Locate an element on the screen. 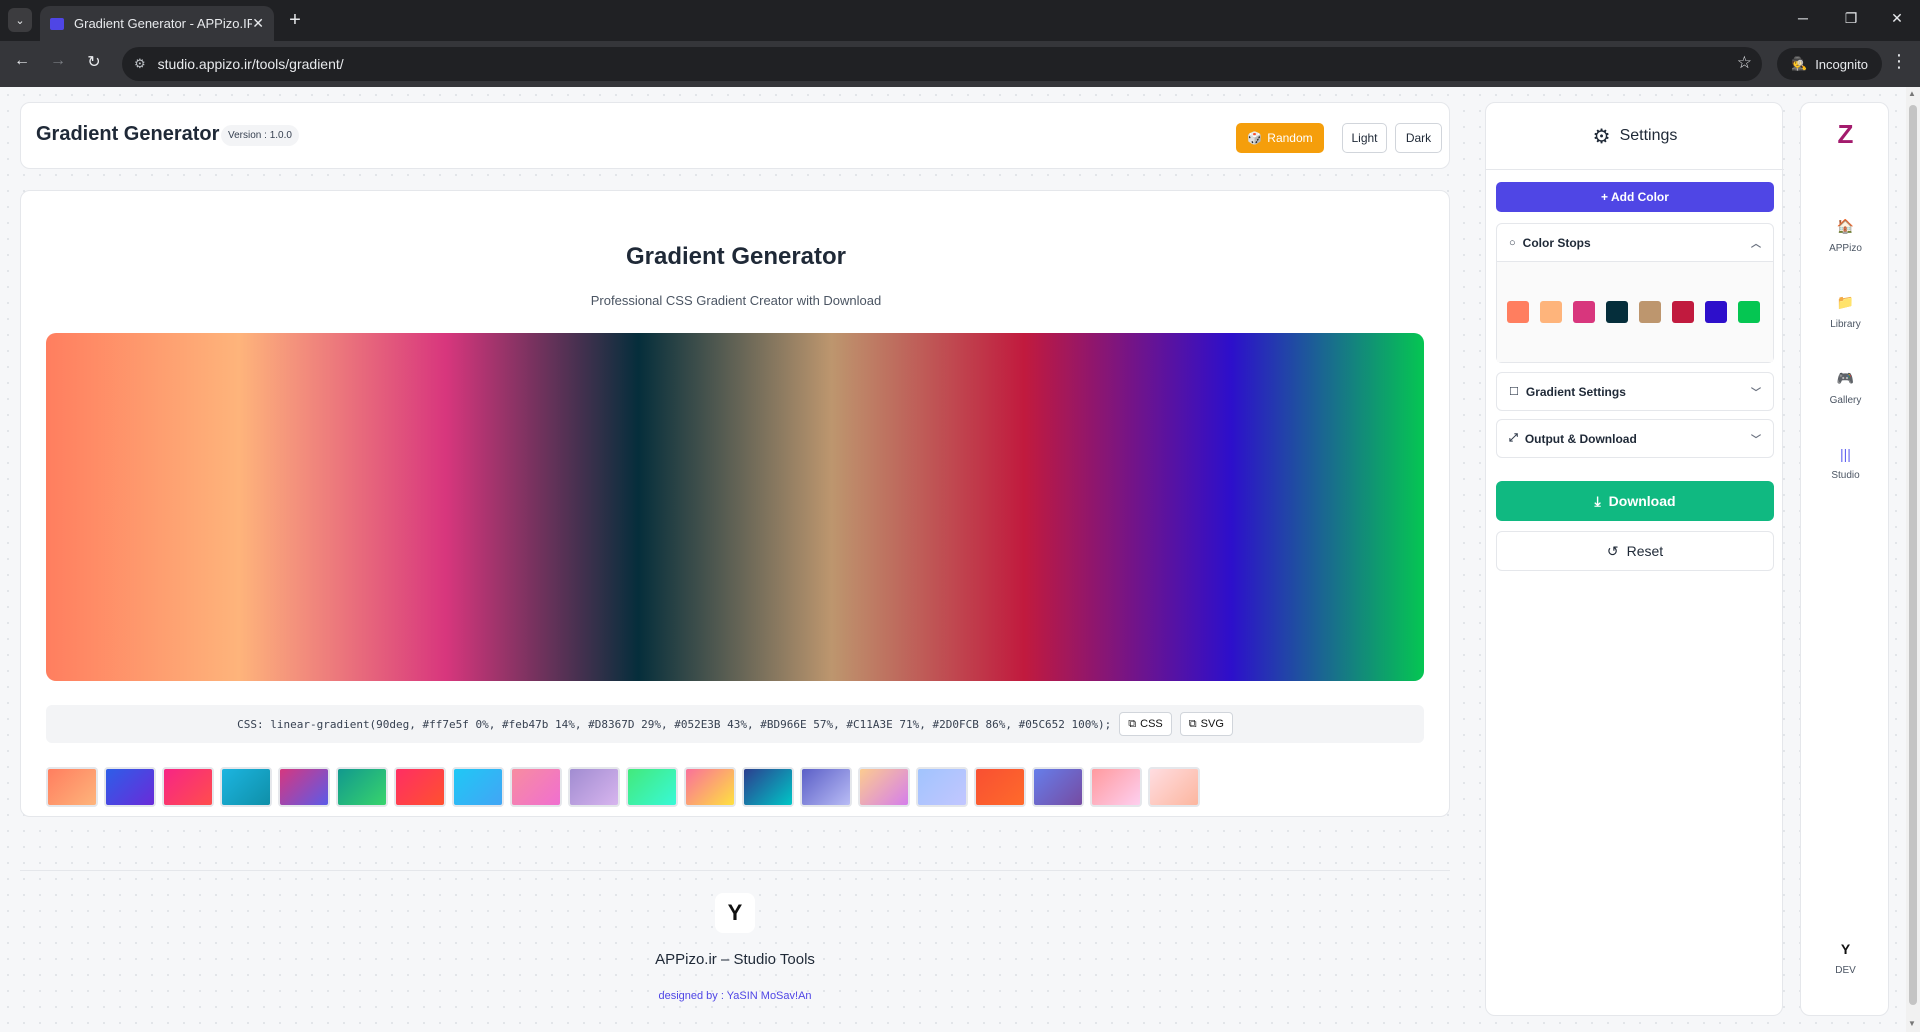 The image size is (1920, 1032). color-stops-list is located at coordinates (1635, 311).